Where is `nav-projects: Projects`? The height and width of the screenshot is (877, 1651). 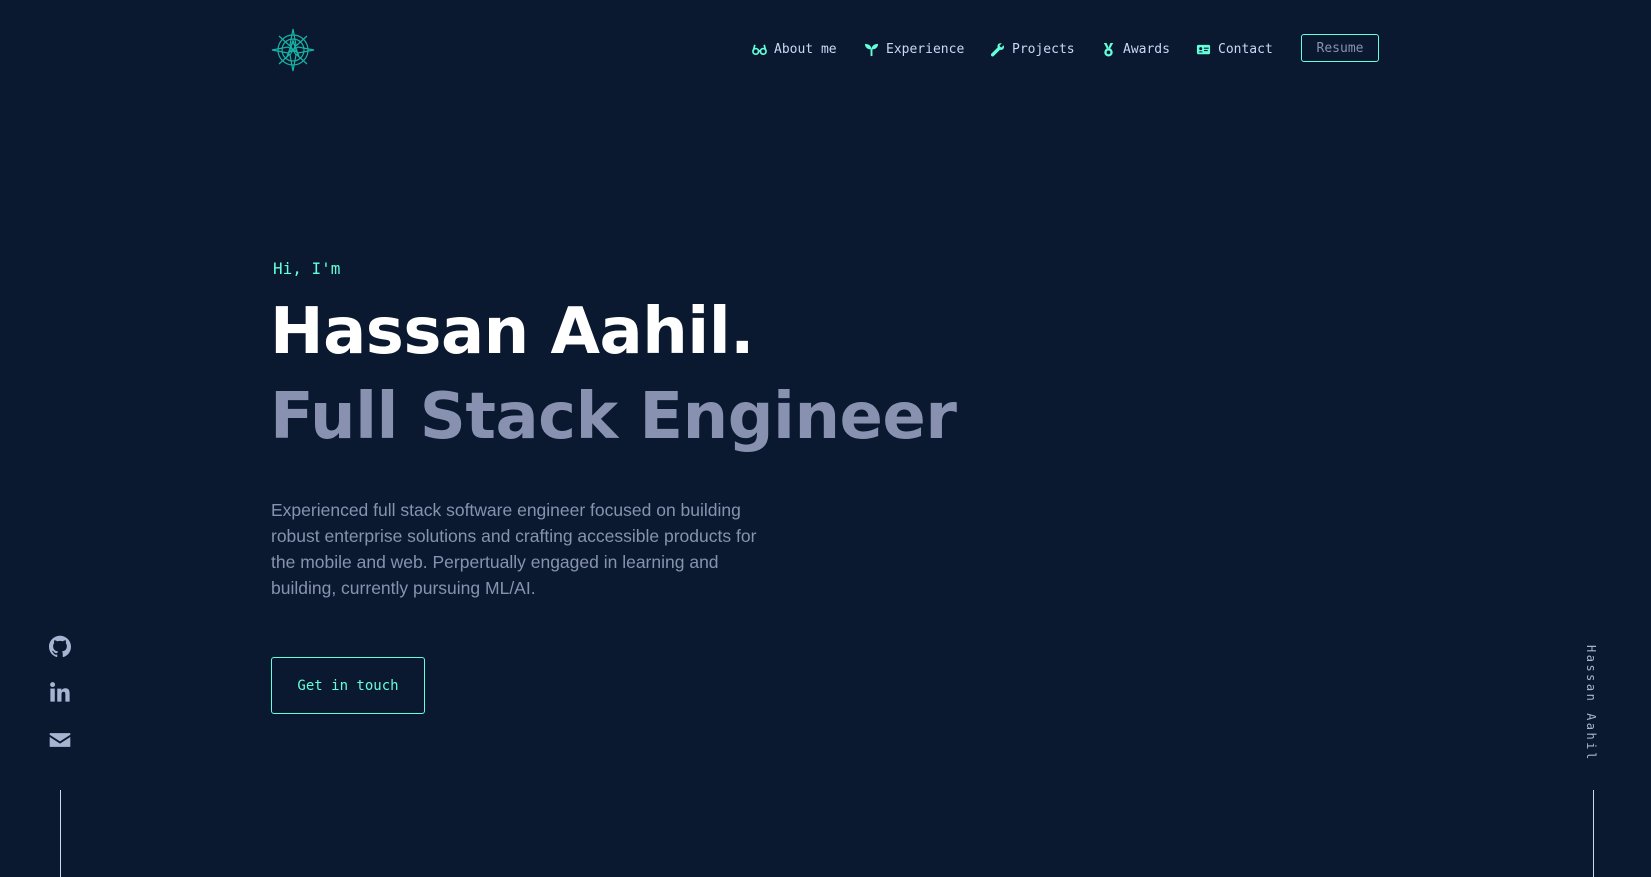
nav-projects: Projects is located at coordinates (1032, 49).